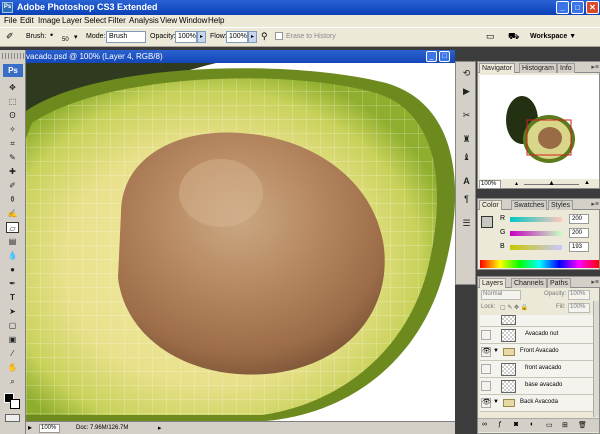 The height and width of the screenshot is (434, 600). What do you see at coordinates (76, 37) in the screenshot?
I see `brush-dropdown-icon: ▾` at bounding box center [76, 37].